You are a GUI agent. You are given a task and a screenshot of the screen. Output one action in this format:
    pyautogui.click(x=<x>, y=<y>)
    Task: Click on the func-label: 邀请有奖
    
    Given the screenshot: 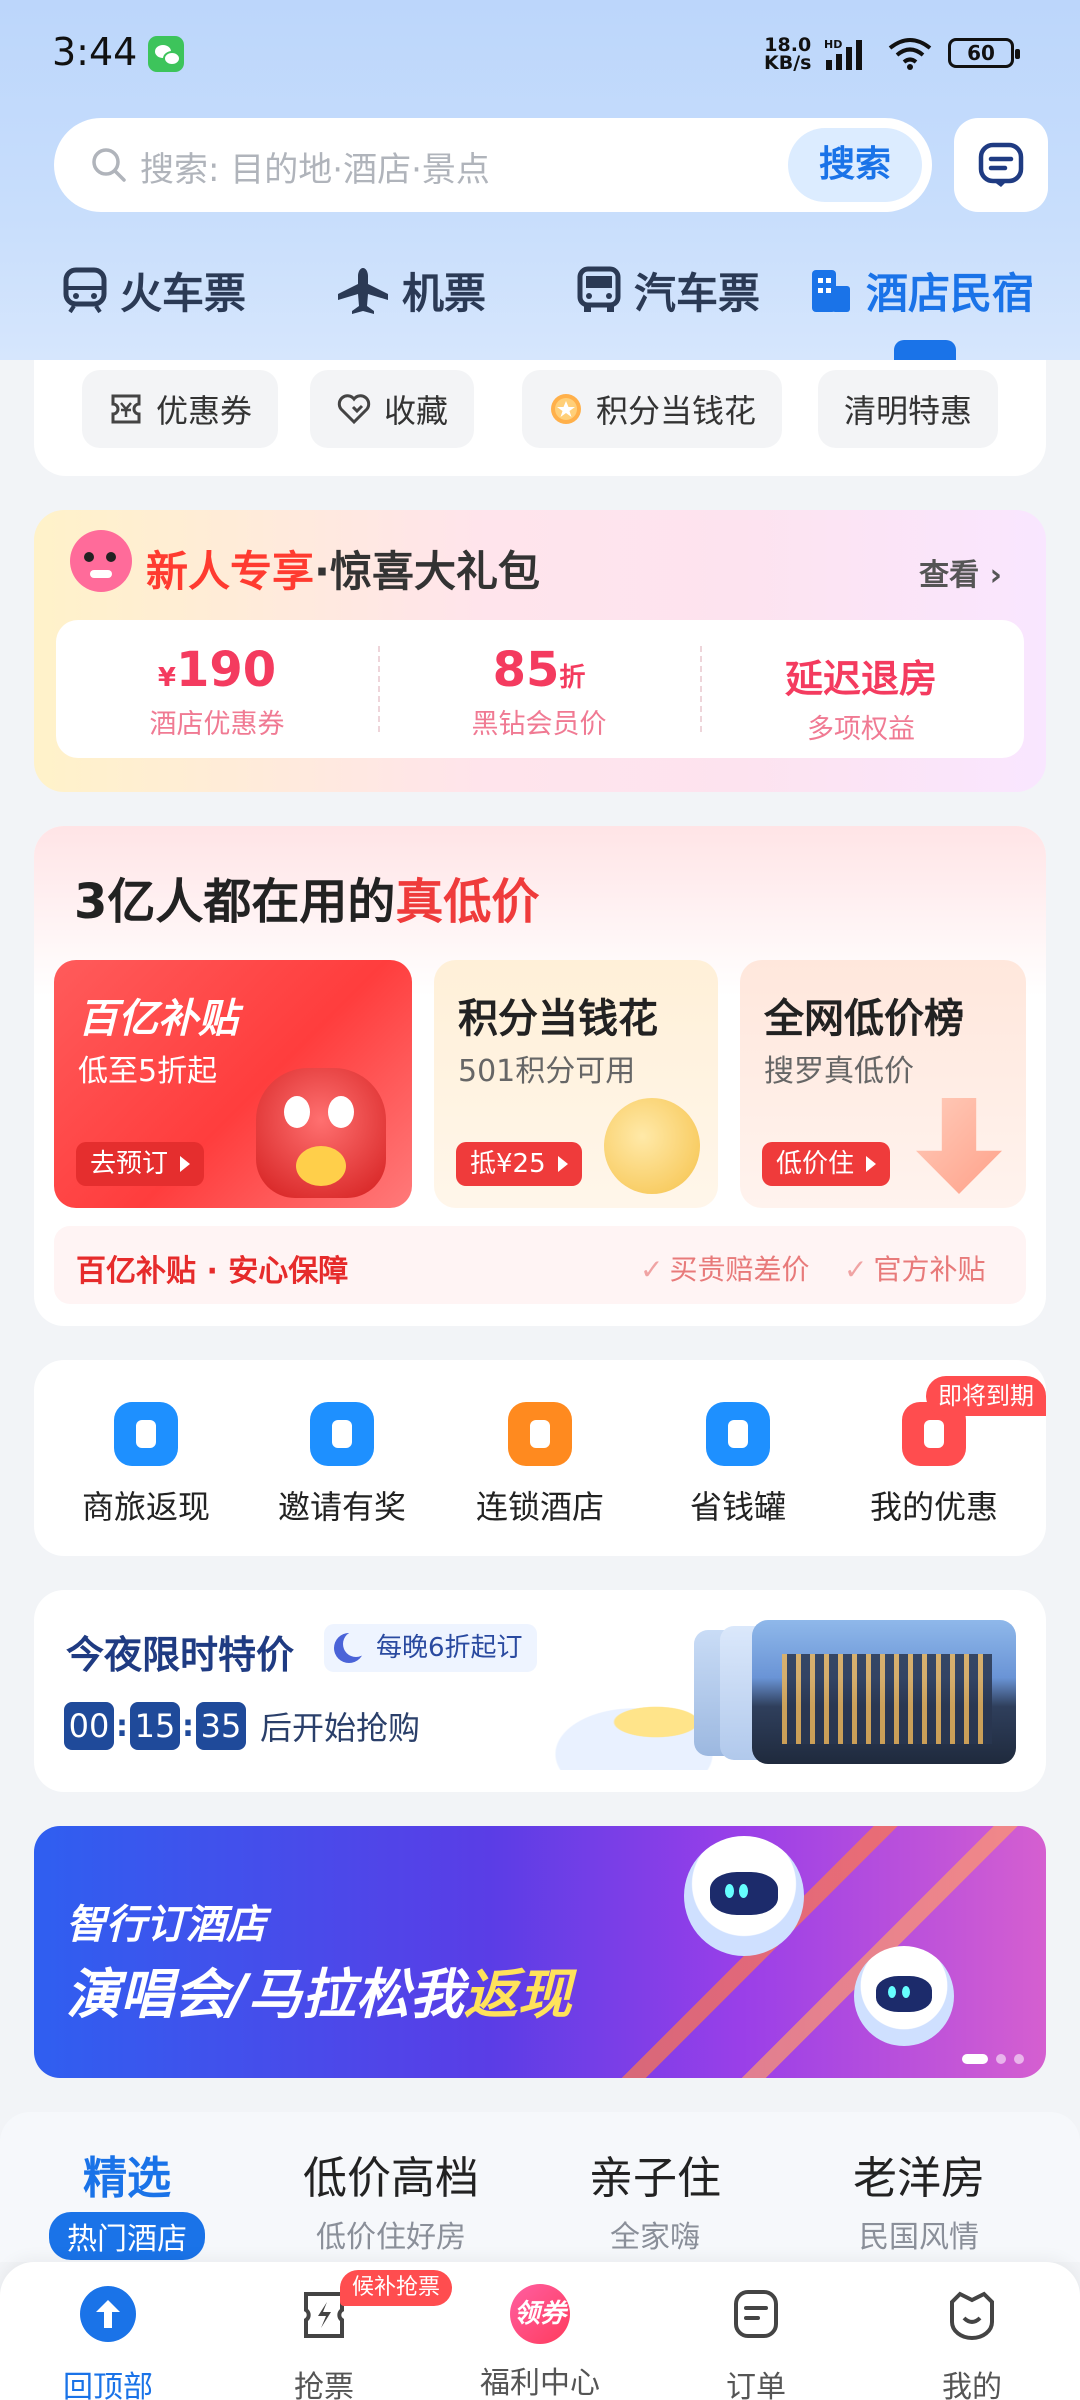 What is the action you would take?
    pyautogui.click(x=341, y=1507)
    